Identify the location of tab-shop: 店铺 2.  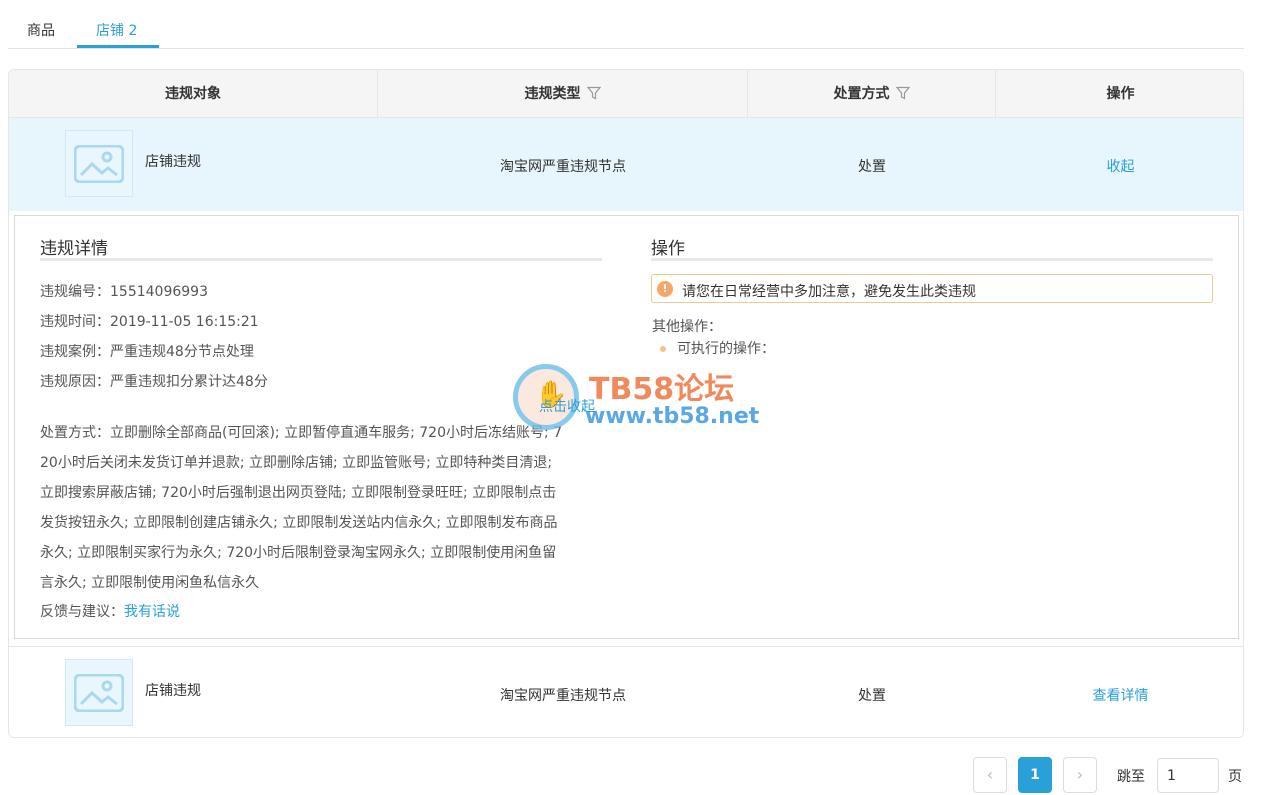
(116, 30).